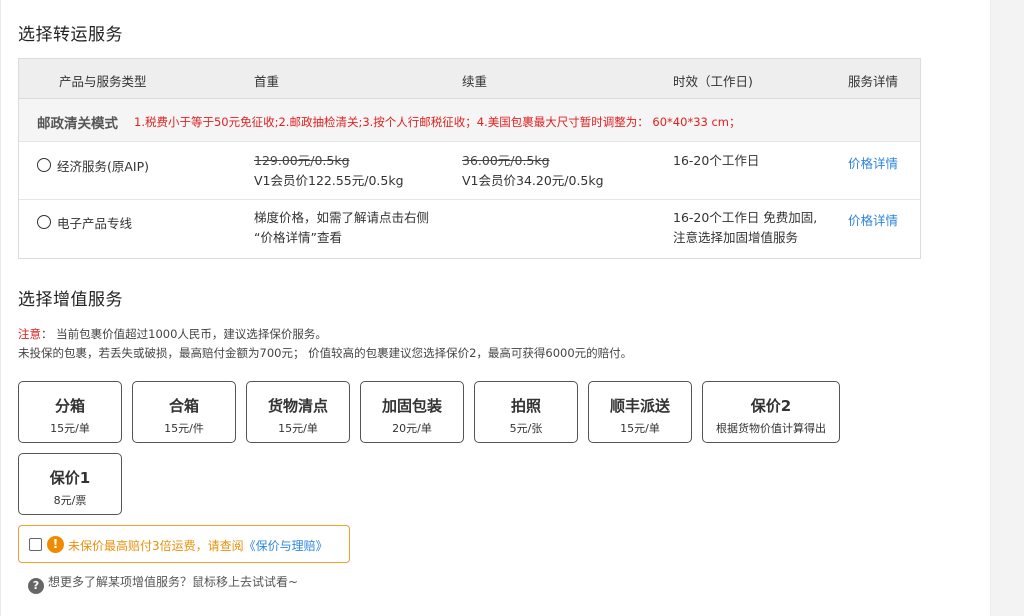 The image size is (1024, 616). I want to click on addon-price: 20元/单, so click(412, 428).